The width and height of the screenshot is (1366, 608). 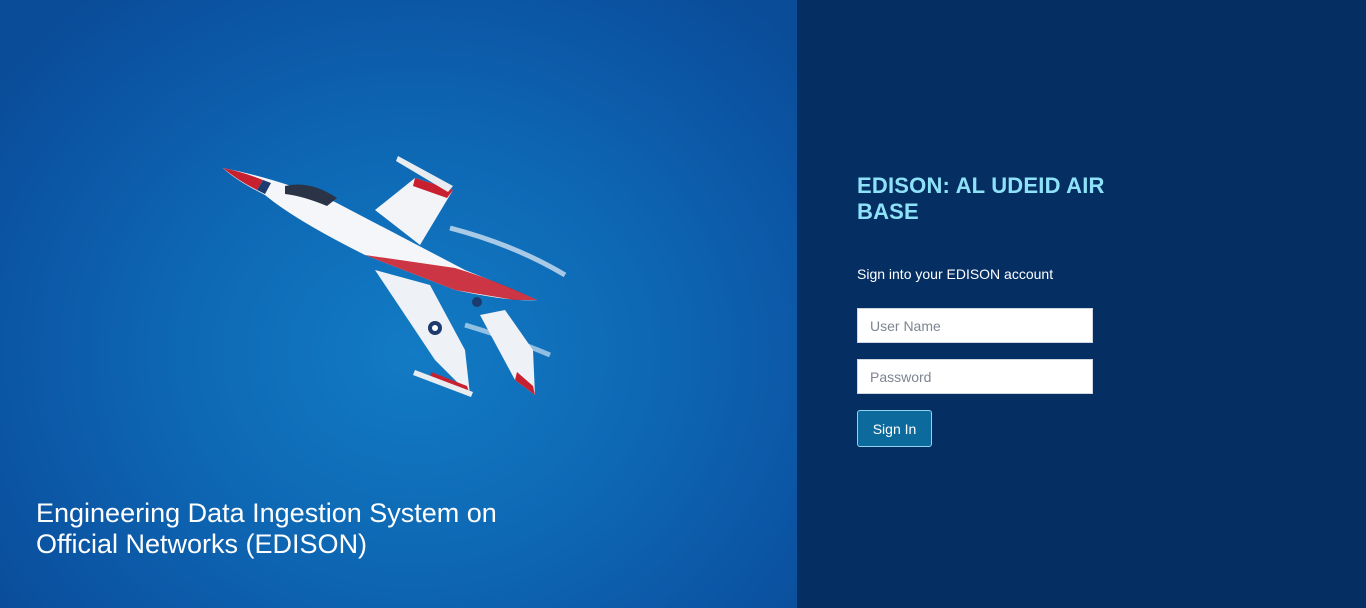 What do you see at coordinates (975, 325) in the screenshot?
I see `username-input` at bounding box center [975, 325].